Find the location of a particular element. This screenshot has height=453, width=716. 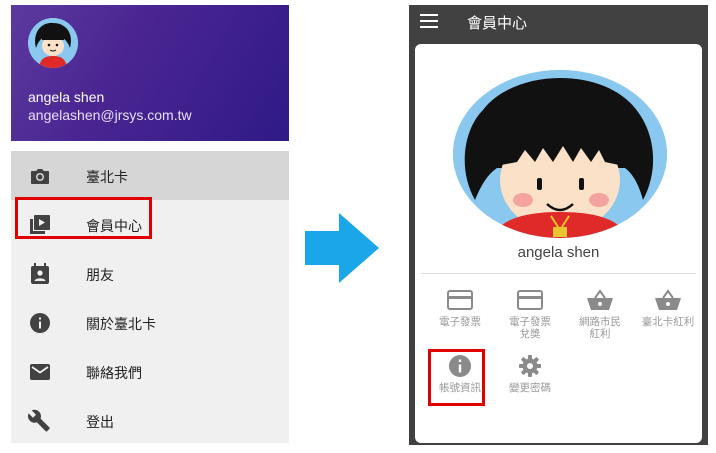

profile-avatar-image is located at coordinates (560, 154).